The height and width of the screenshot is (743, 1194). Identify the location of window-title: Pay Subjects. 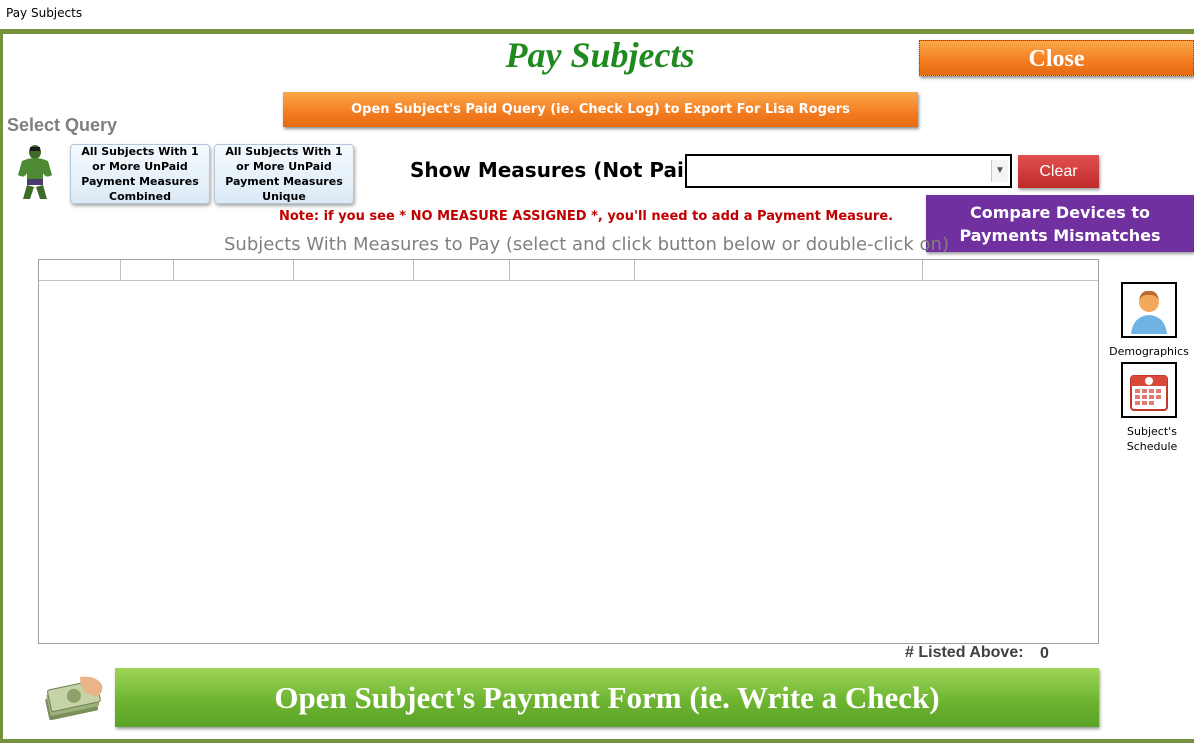
(44, 13).